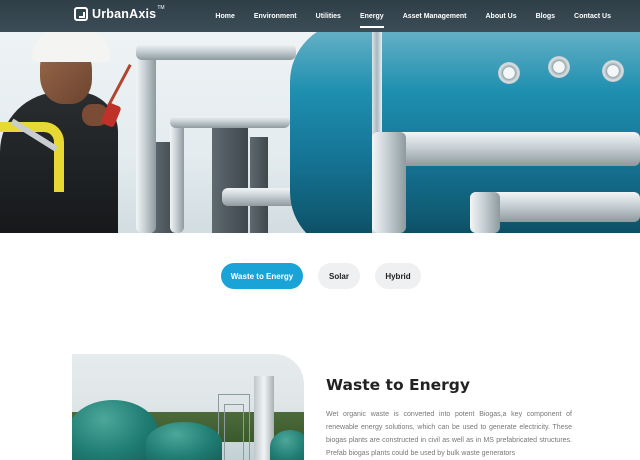 The height and width of the screenshot is (460, 640). What do you see at coordinates (81, 14) in the screenshot?
I see `urbanaxis-logo-icon` at bounding box center [81, 14].